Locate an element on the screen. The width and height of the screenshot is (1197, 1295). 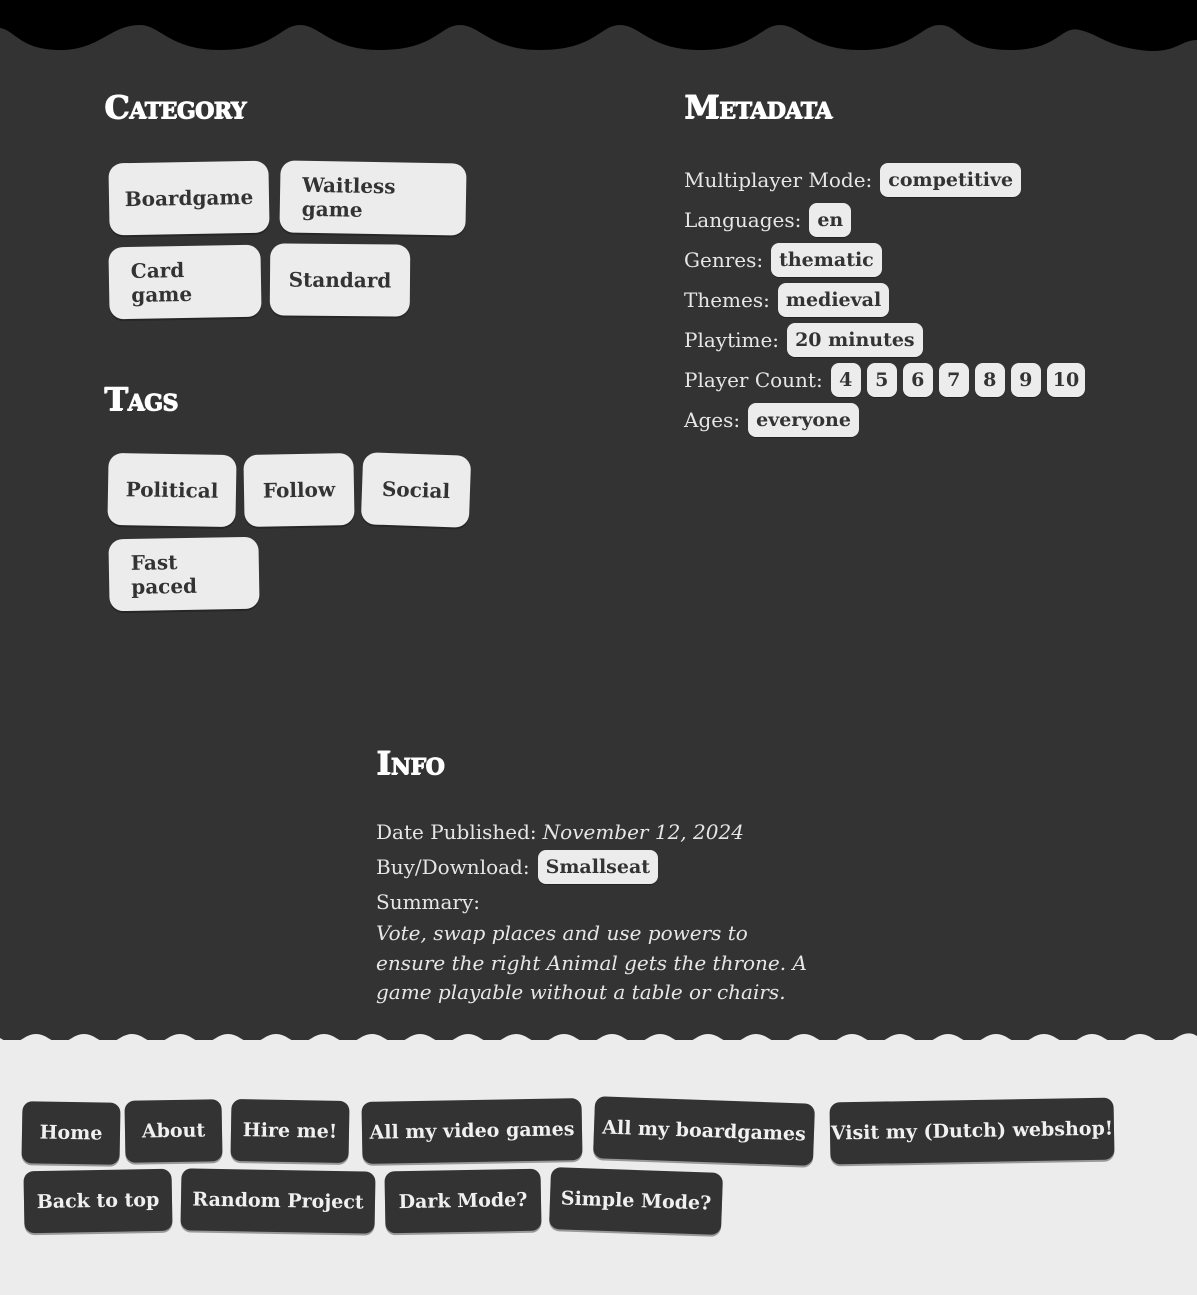
tags-section: Tags Political Follow Social Fast paced is located at coordinates (294, 497).